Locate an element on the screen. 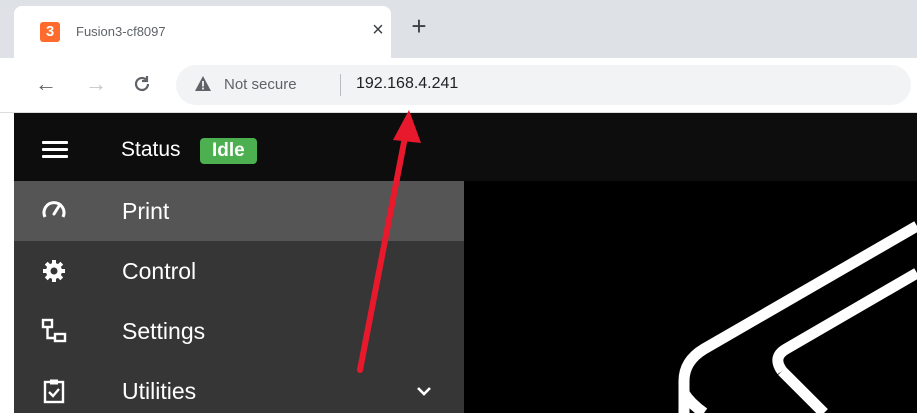  nav-label-settings: Settings is located at coordinates (164, 331).